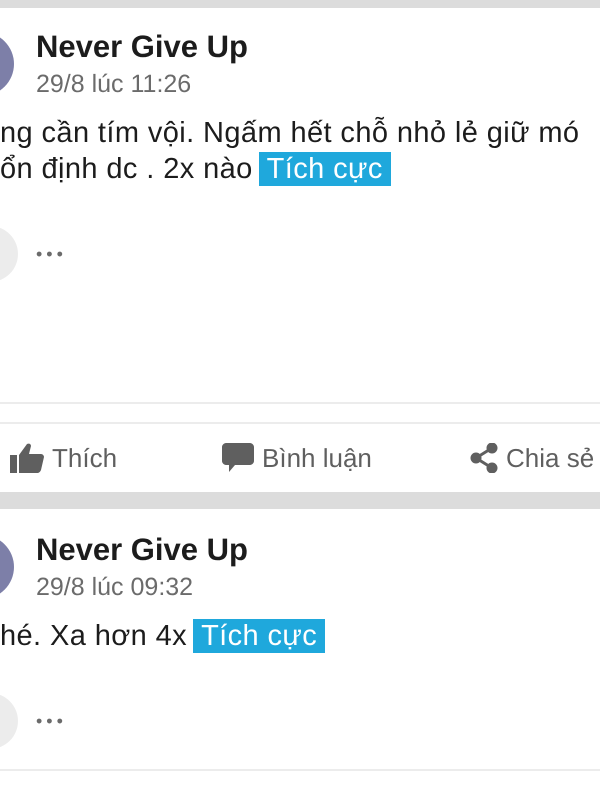 This screenshot has height=800, width=600. What do you see at coordinates (27, 458) in the screenshot?
I see `thumbs-up-icon` at bounding box center [27, 458].